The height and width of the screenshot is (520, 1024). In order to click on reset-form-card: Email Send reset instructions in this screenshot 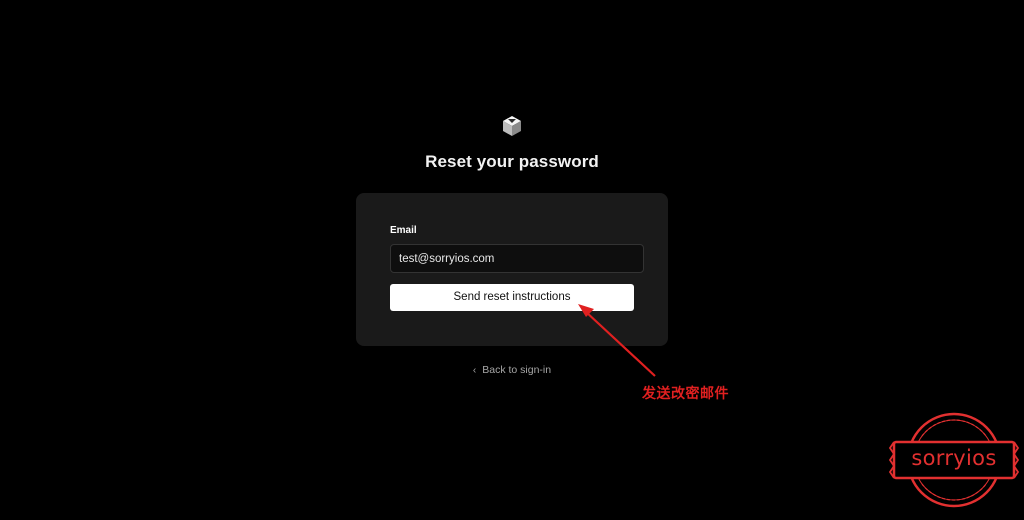, I will do `click(512, 269)`.